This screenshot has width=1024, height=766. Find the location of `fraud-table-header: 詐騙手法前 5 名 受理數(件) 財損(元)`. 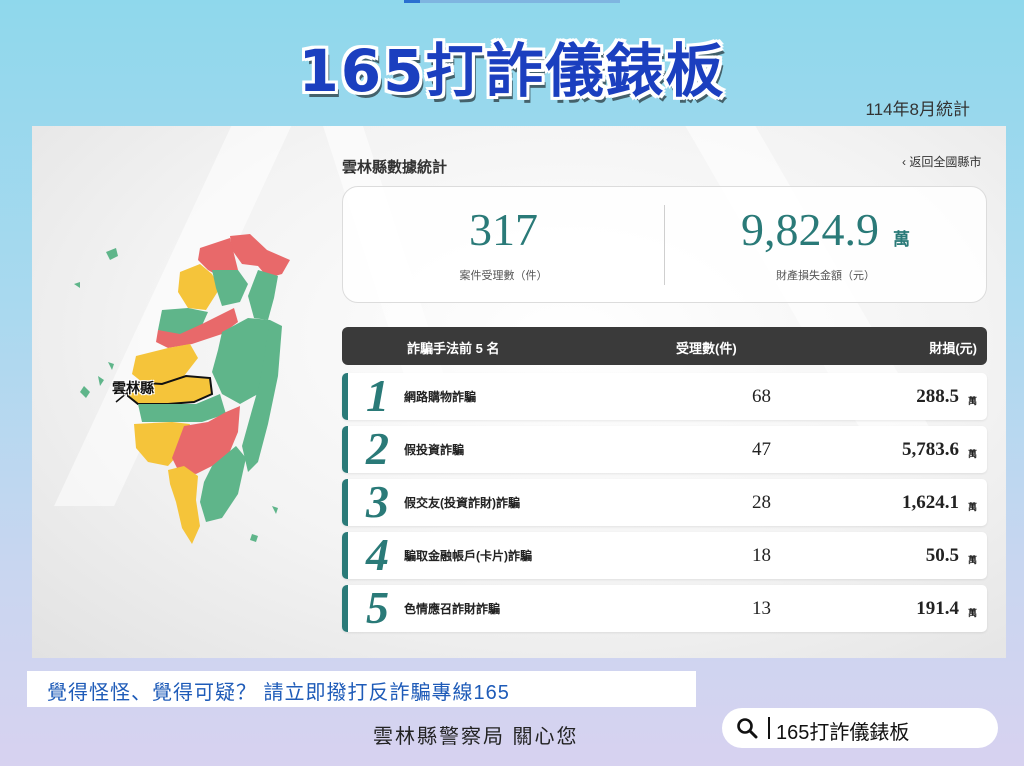

fraud-table-header: 詐騙手法前 5 名 受理數(件) 財損(元) is located at coordinates (664, 346).